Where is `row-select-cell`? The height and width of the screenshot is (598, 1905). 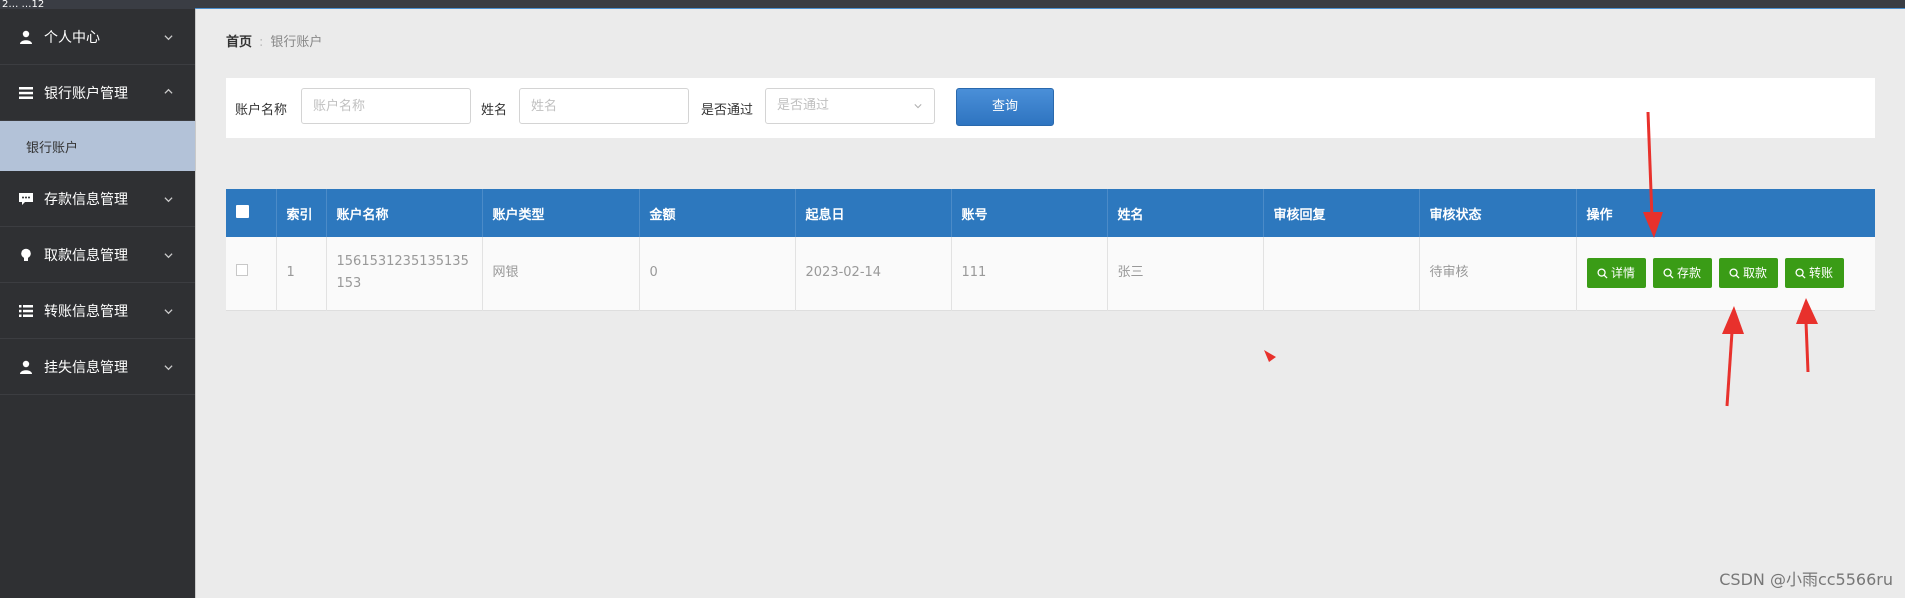 row-select-cell is located at coordinates (251, 273).